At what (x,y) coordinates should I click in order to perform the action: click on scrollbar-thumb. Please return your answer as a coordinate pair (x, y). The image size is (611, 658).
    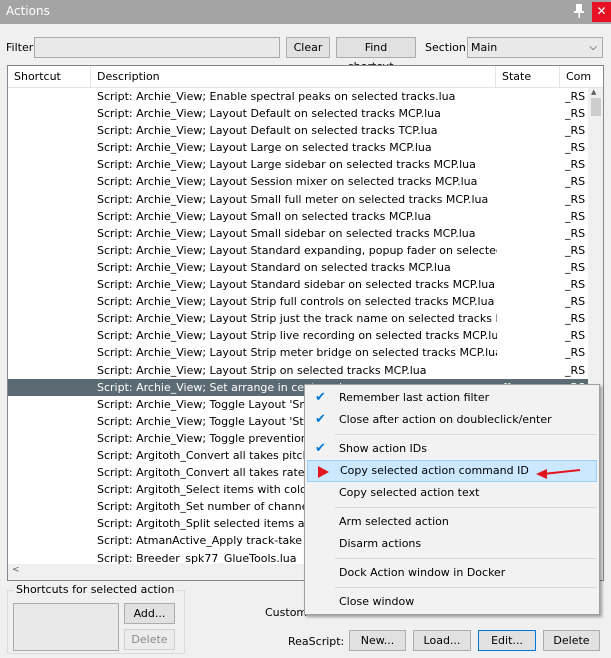
    Looking at the image, I should click on (596, 107).